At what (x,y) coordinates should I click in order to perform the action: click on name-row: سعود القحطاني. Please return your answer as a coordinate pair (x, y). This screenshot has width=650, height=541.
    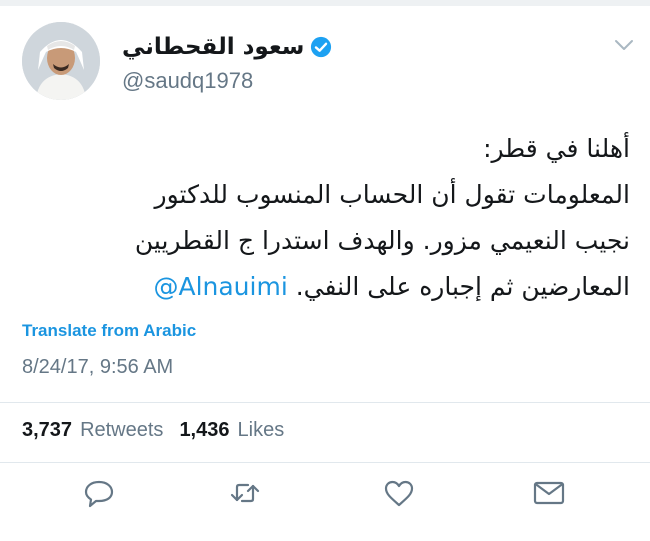
    Looking at the image, I should click on (227, 47).